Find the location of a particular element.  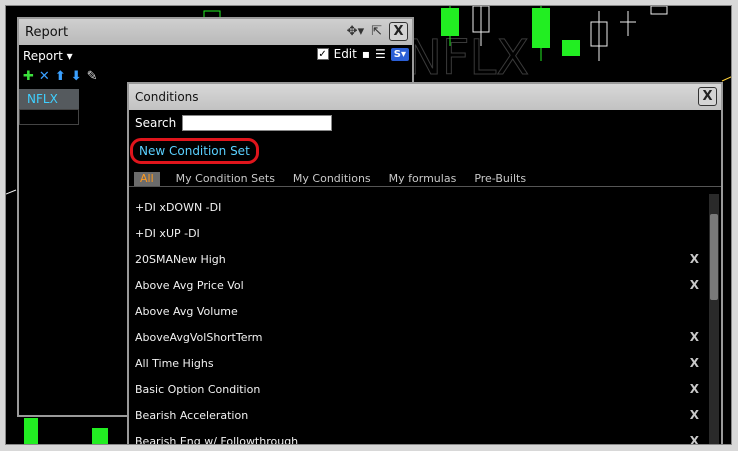

report-title: Report is located at coordinates (47, 32).